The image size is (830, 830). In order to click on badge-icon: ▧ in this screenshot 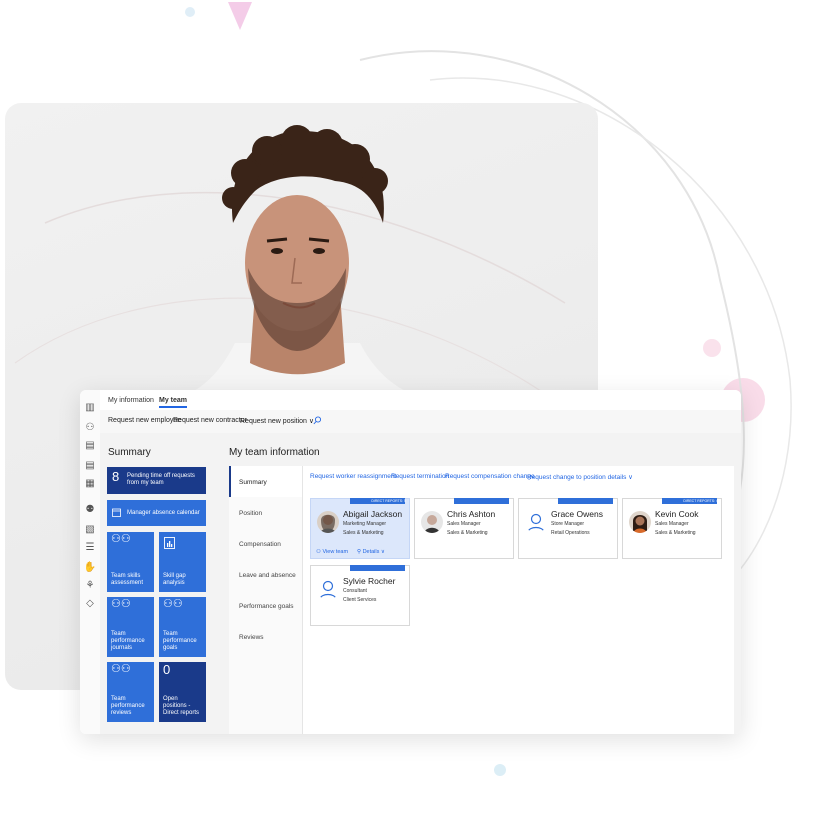, I will do `click(90, 530)`.